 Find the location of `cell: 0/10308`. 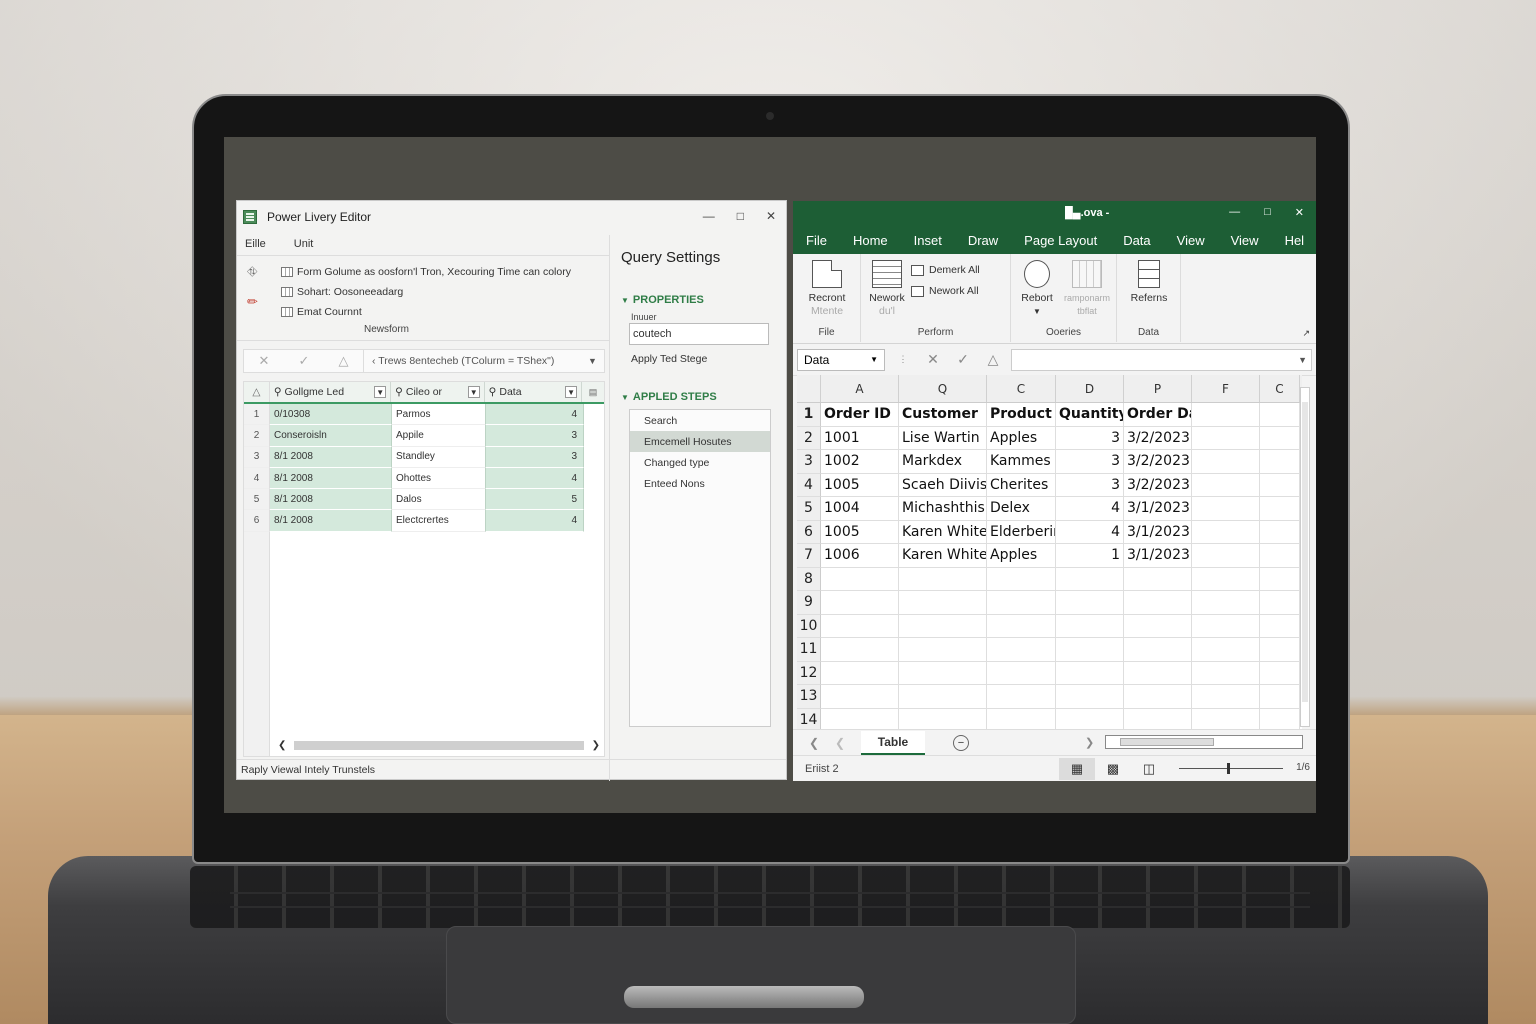

cell: 0/10308 is located at coordinates (331, 415).